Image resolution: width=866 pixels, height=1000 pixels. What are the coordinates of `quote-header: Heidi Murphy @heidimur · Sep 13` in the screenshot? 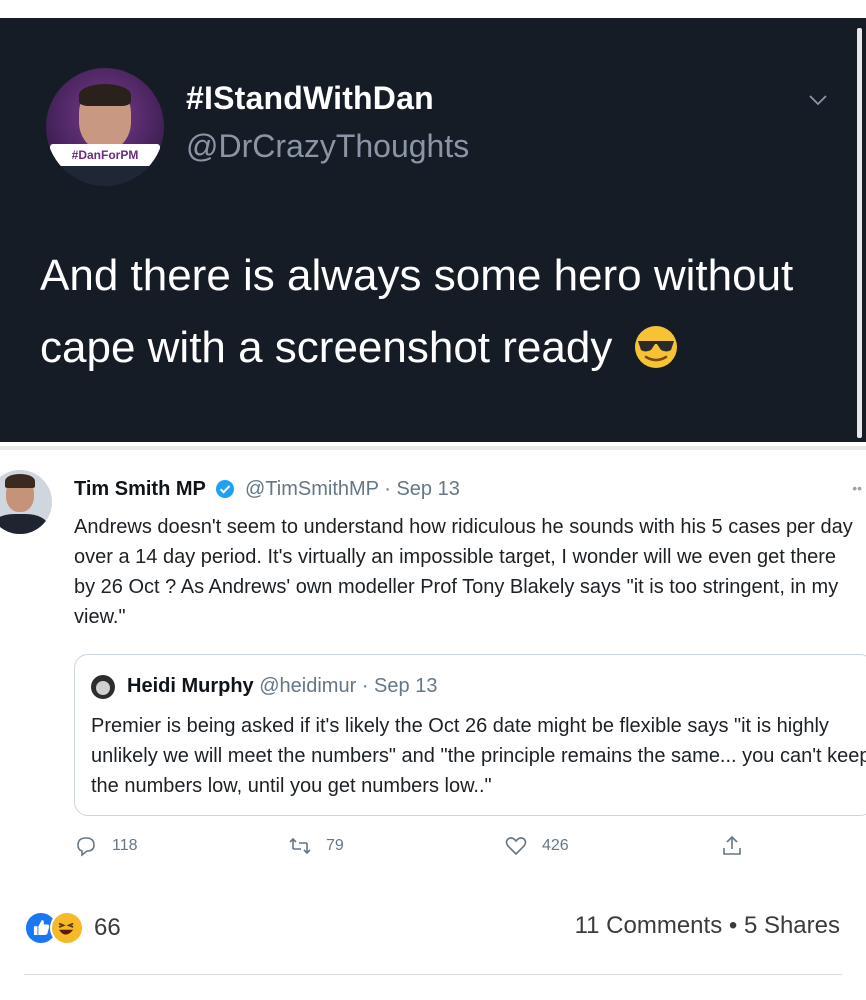 It's located at (282, 686).